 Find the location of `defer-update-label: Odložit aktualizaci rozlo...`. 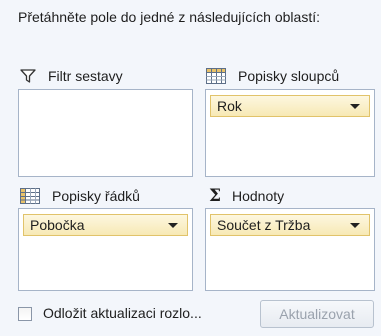

defer-update-label: Odložit aktualizaci rozlo... is located at coordinates (122, 313).